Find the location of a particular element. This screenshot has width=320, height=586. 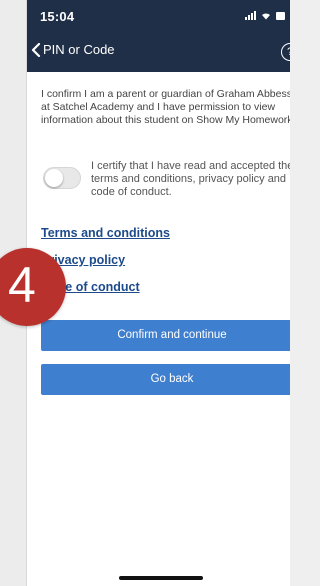

battery-icon is located at coordinates (280, 16).